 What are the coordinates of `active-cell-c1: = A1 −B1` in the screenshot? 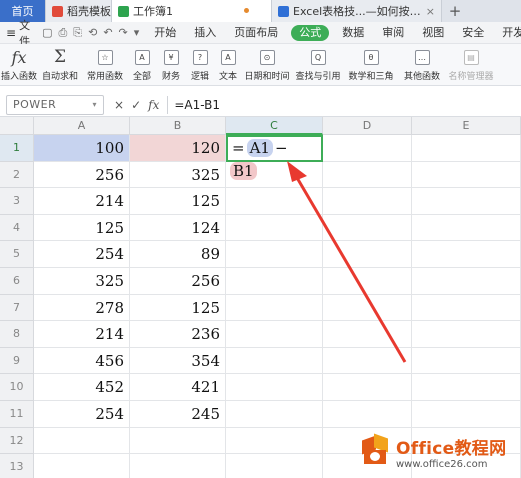 It's located at (274, 157).